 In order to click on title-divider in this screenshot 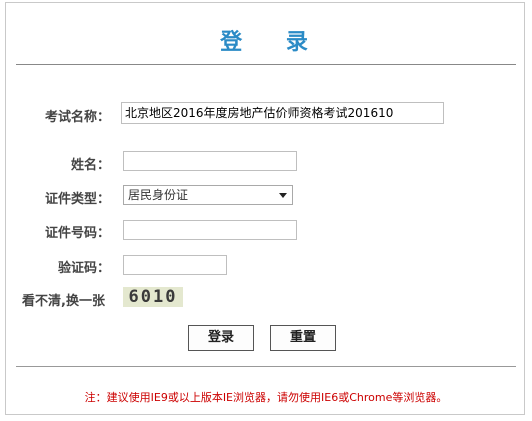, I will do `click(266, 64)`.